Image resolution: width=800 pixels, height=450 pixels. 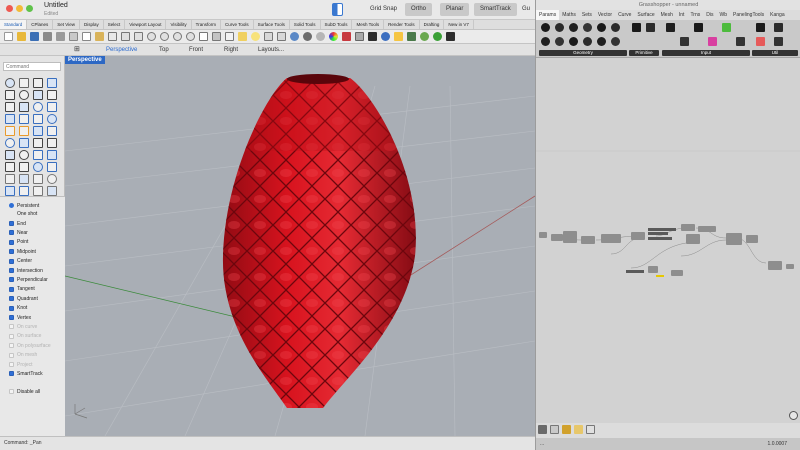 I want to click on material-icon, so click(x=320, y=36).